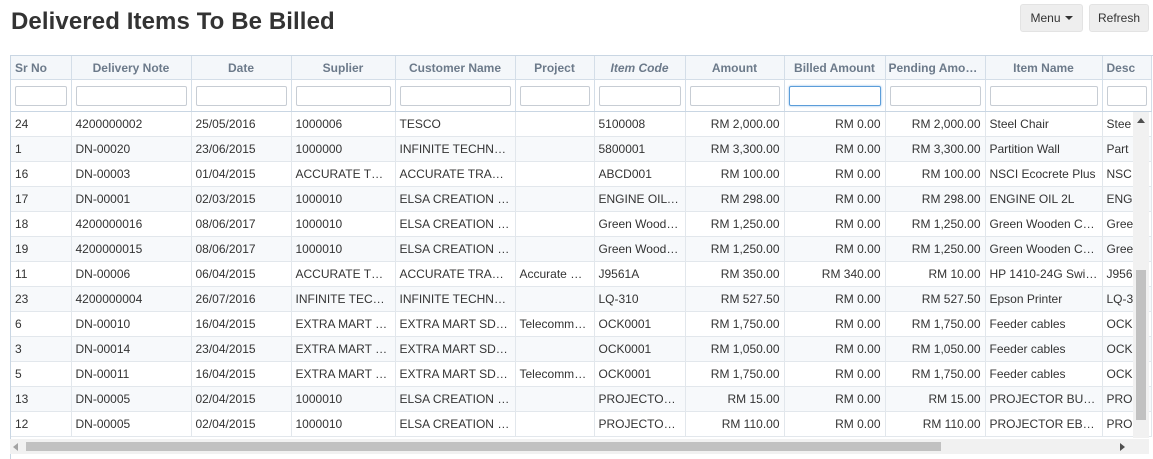  Describe the element at coordinates (735, 124) in the screenshot. I see `cell-amount: RM 2,000.00` at that location.